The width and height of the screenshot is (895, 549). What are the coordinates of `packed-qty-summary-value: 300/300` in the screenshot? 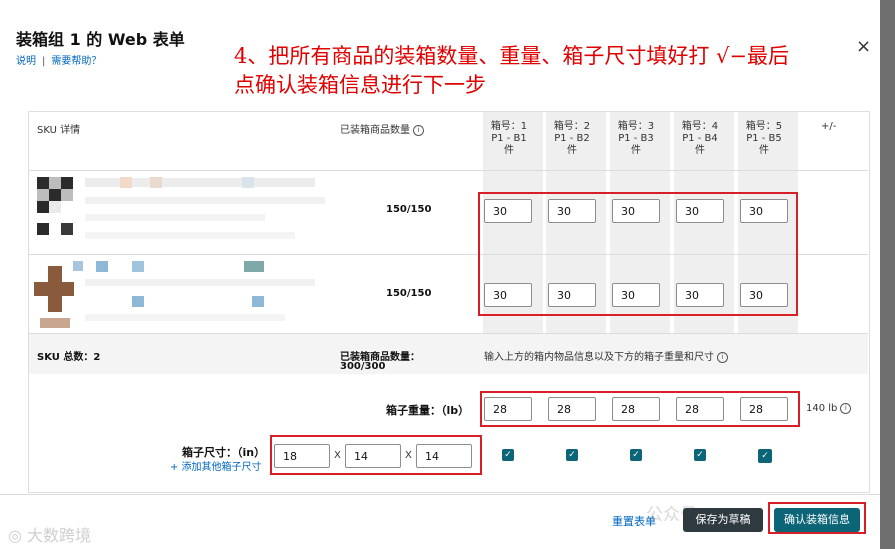 It's located at (363, 366).